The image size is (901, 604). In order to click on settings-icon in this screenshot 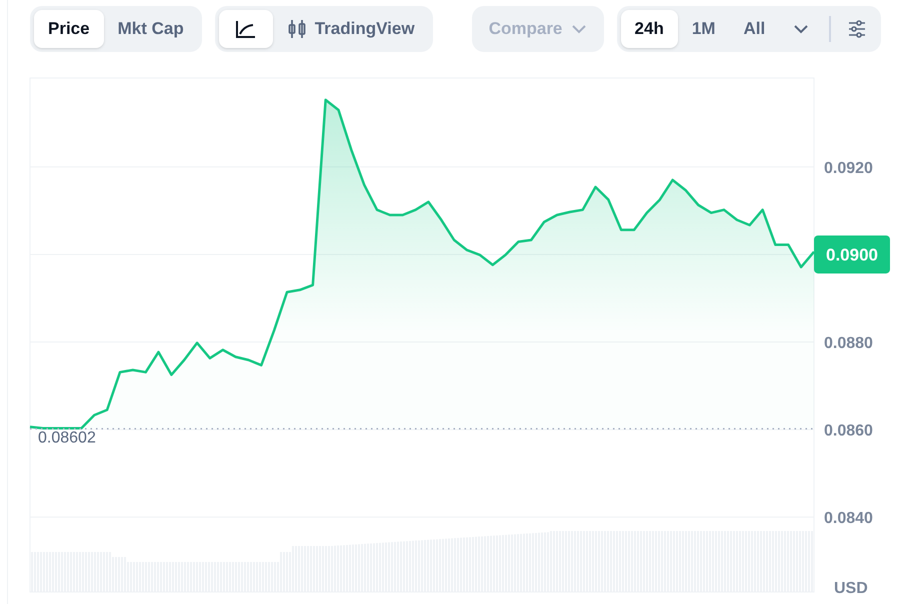, I will do `click(857, 29)`.